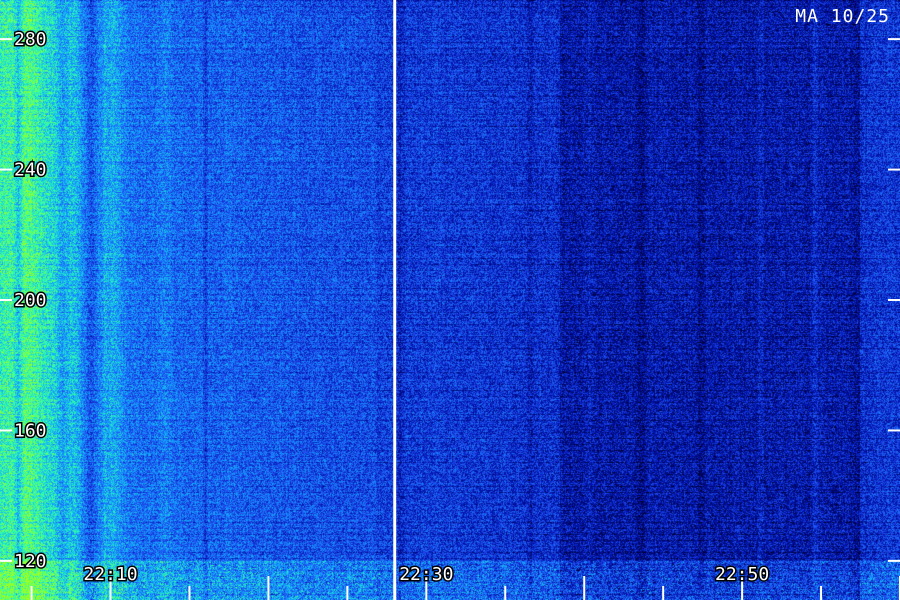 This screenshot has width=900, height=600. What do you see at coordinates (426, 574) in the screenshot?
I see `x-tick-label: 22:30` at bounding box center [426, 574].